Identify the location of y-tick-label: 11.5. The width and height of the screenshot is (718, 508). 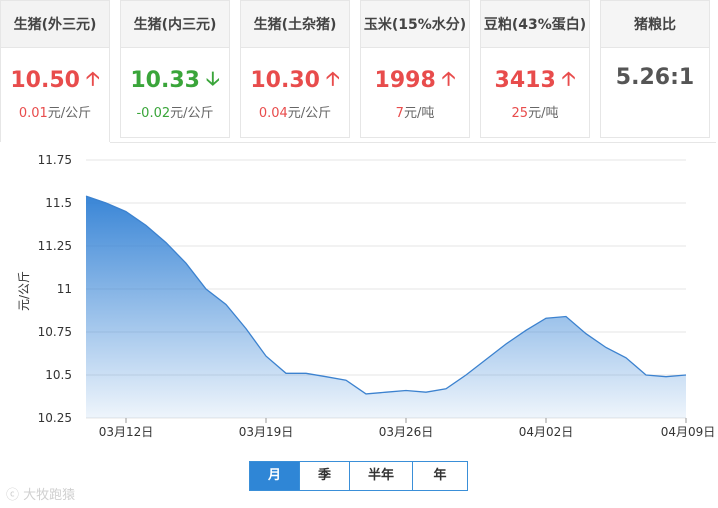
(58, 203).